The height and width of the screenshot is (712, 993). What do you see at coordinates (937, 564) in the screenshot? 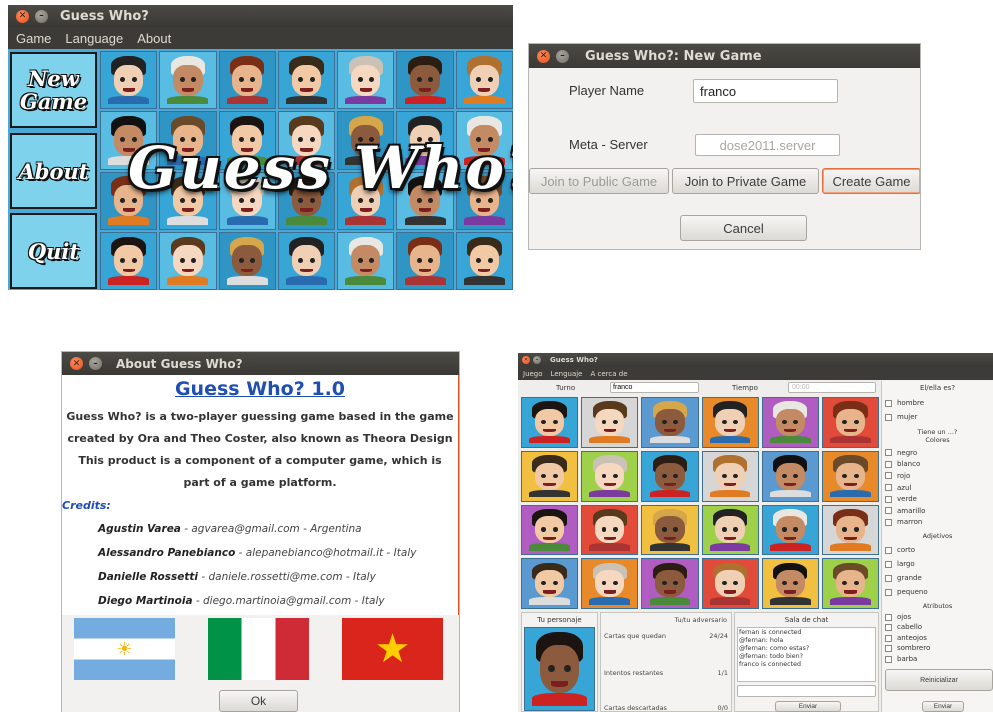
I see `option-checkbox: largo` at bounding box center [937, 564].